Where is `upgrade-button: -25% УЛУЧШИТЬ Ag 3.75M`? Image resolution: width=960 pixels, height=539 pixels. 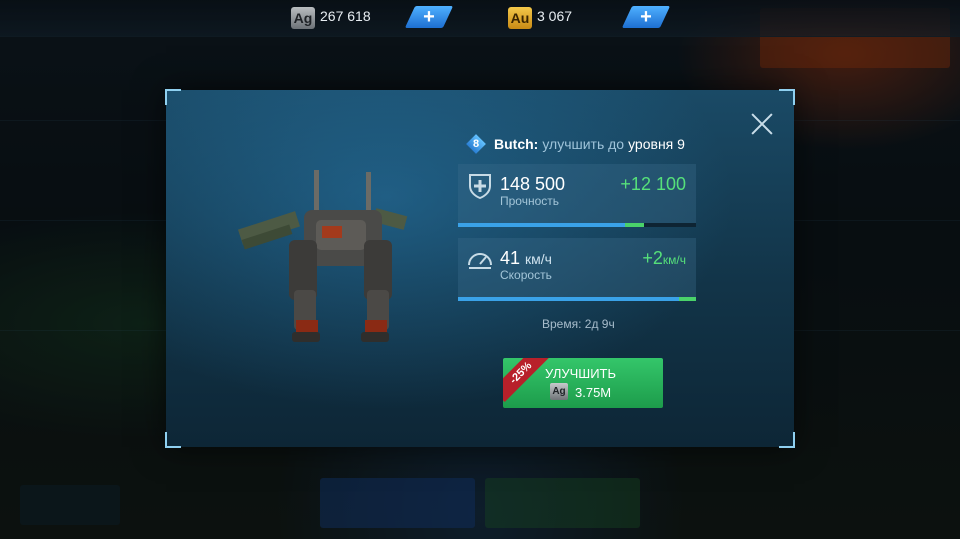
upgrade-button: -25% УЛУЧШИТЬ Ag 3.75M is located at coordinates (583, 383).